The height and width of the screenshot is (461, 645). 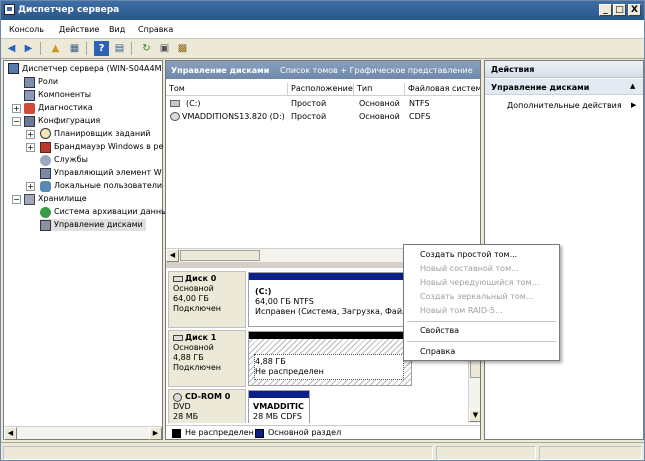 What do you see at coordinates (439, 330) in the screenshot?
I see `menu-item-properties: Свойства` at bounding box center [439, 330].